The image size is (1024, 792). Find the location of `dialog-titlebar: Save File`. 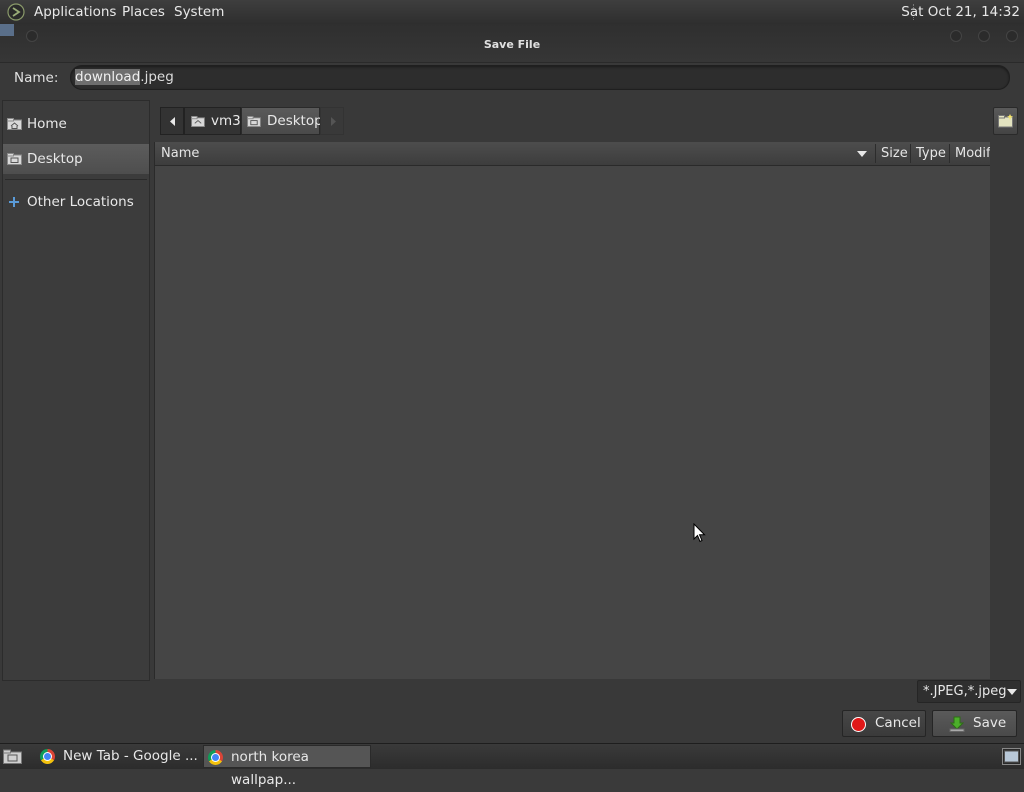

dialog-titlebar: Save File is located at coordinates (512, 43).